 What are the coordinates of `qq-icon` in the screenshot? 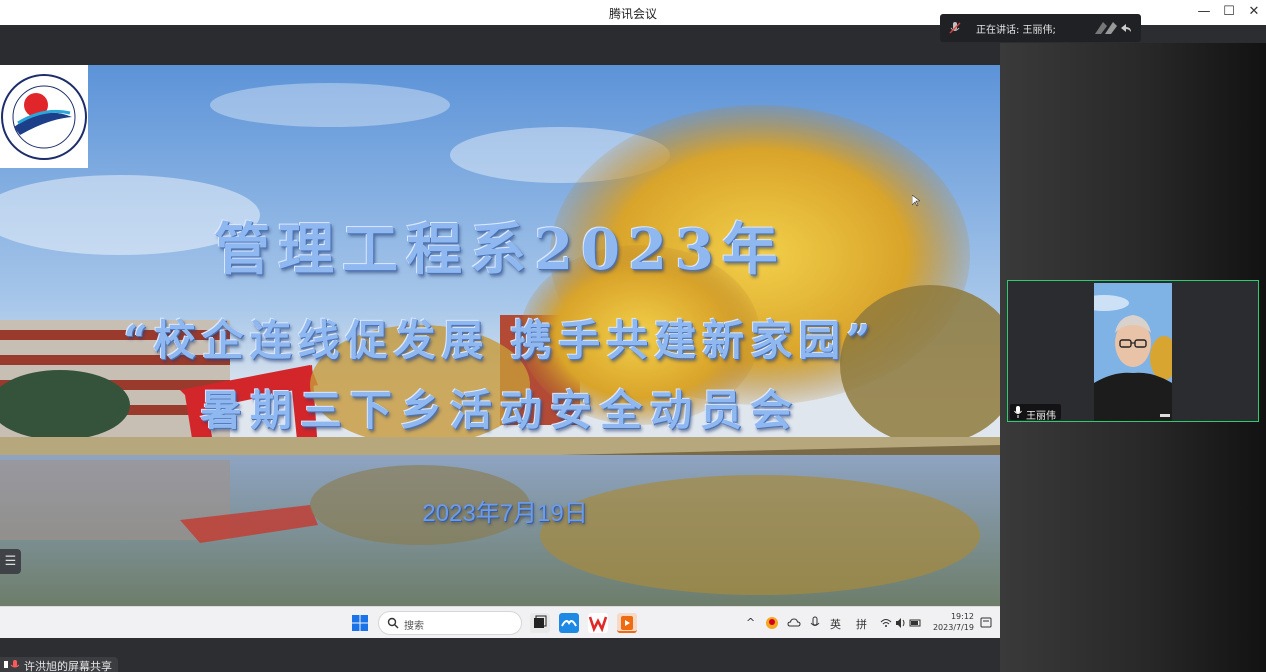 It's located at (772, 623).